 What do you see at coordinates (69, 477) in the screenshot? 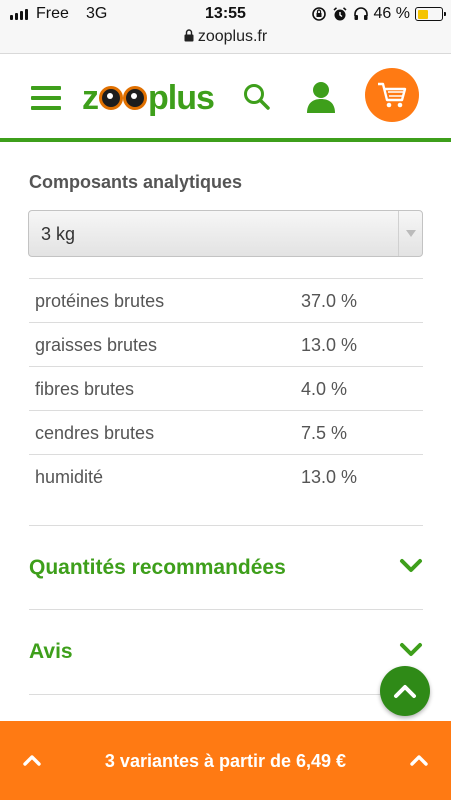
I see `component-name: humidité` at bounding box center [69, 477].